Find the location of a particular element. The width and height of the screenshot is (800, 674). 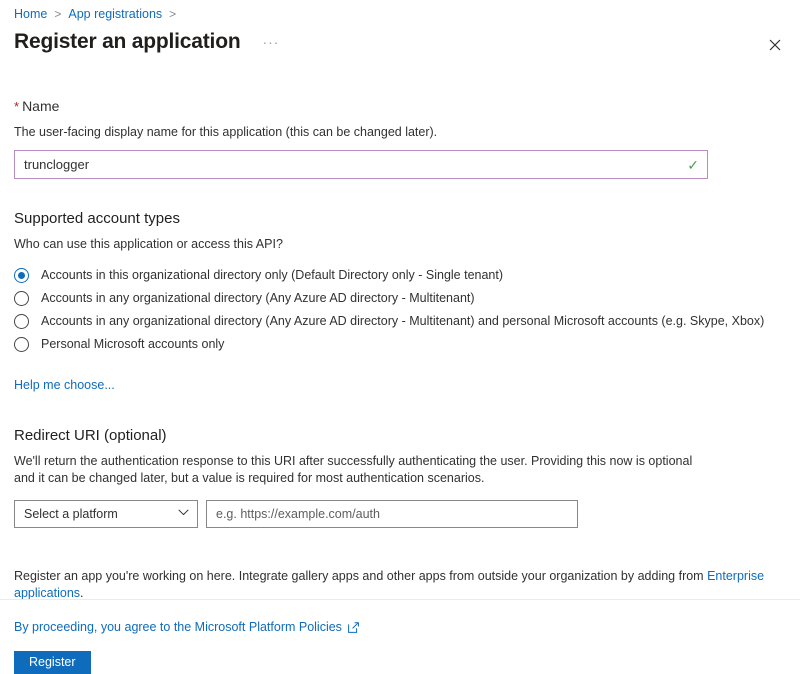

redirect-uri-input-wrapper is located at coordinates (392, 514).